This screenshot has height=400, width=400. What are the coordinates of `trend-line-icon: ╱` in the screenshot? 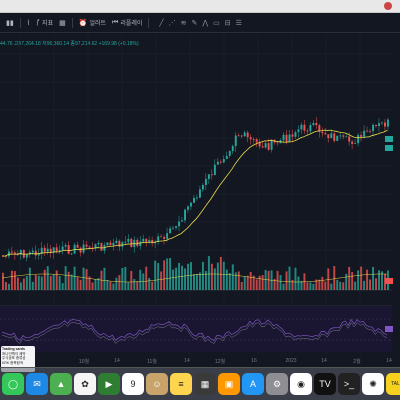 It's located at (161, 23).